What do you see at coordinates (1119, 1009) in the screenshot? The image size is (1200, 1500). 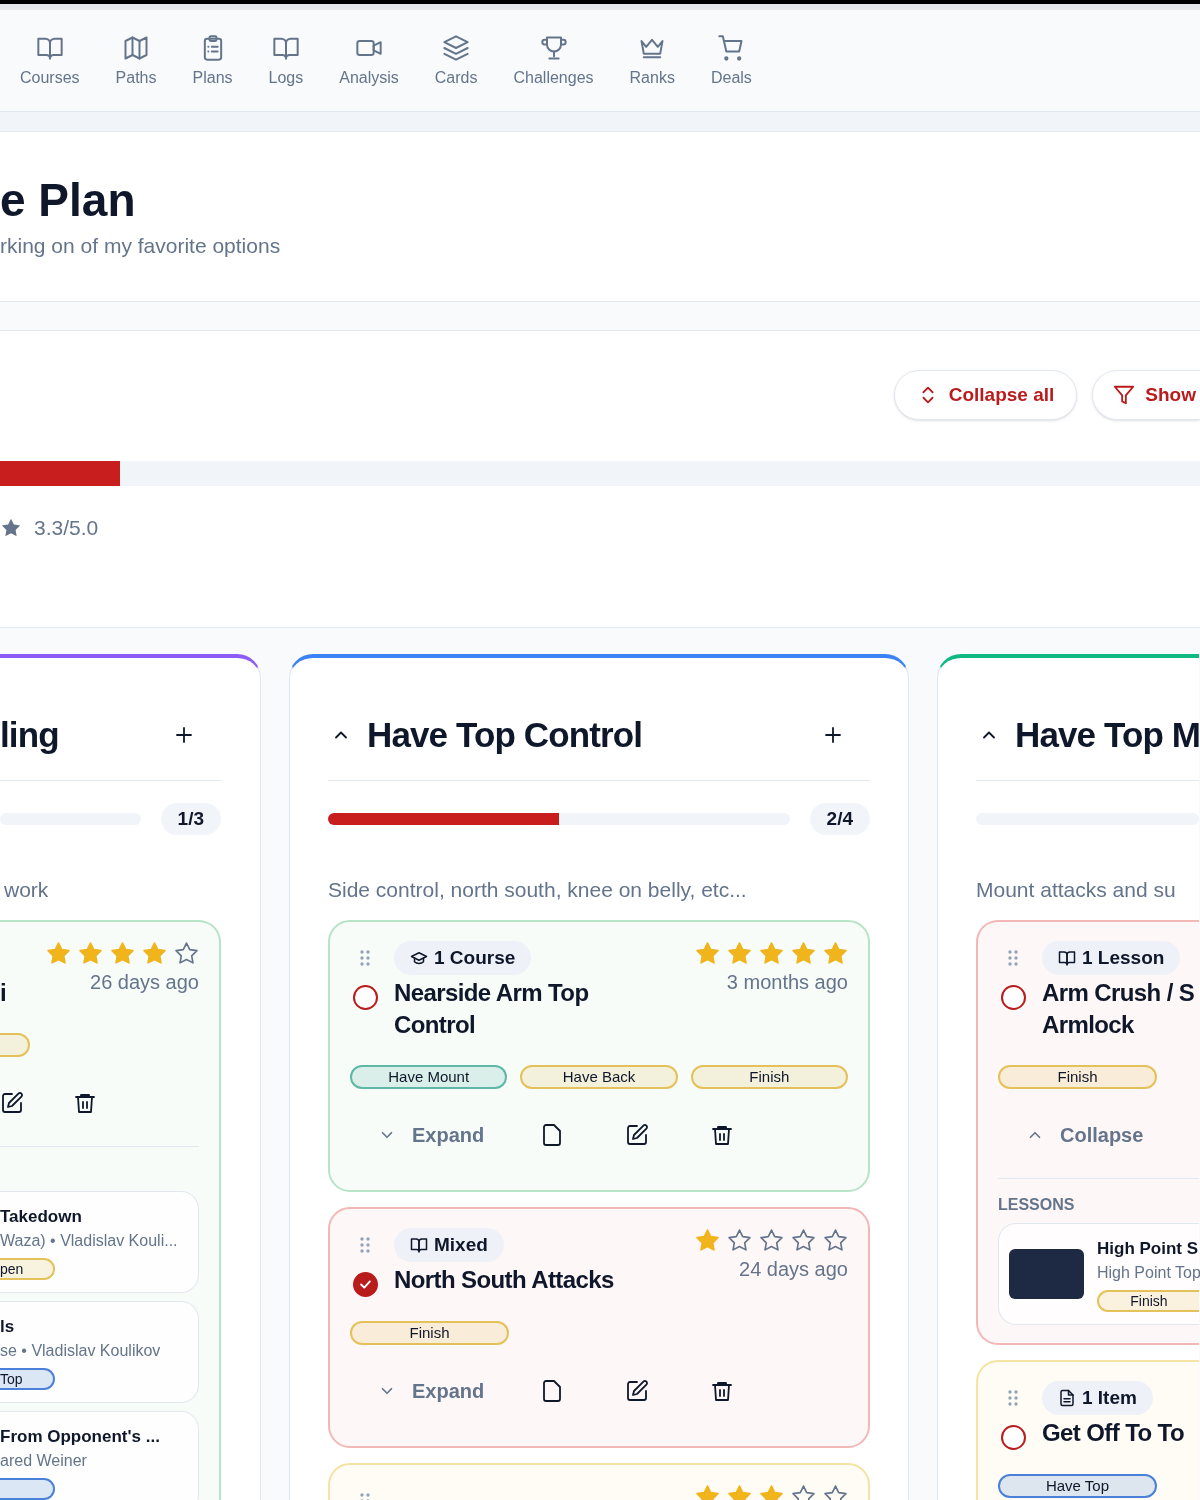 I see `card-title: Arm Crush / S Armlock` at bounding box center [1119, 1009].